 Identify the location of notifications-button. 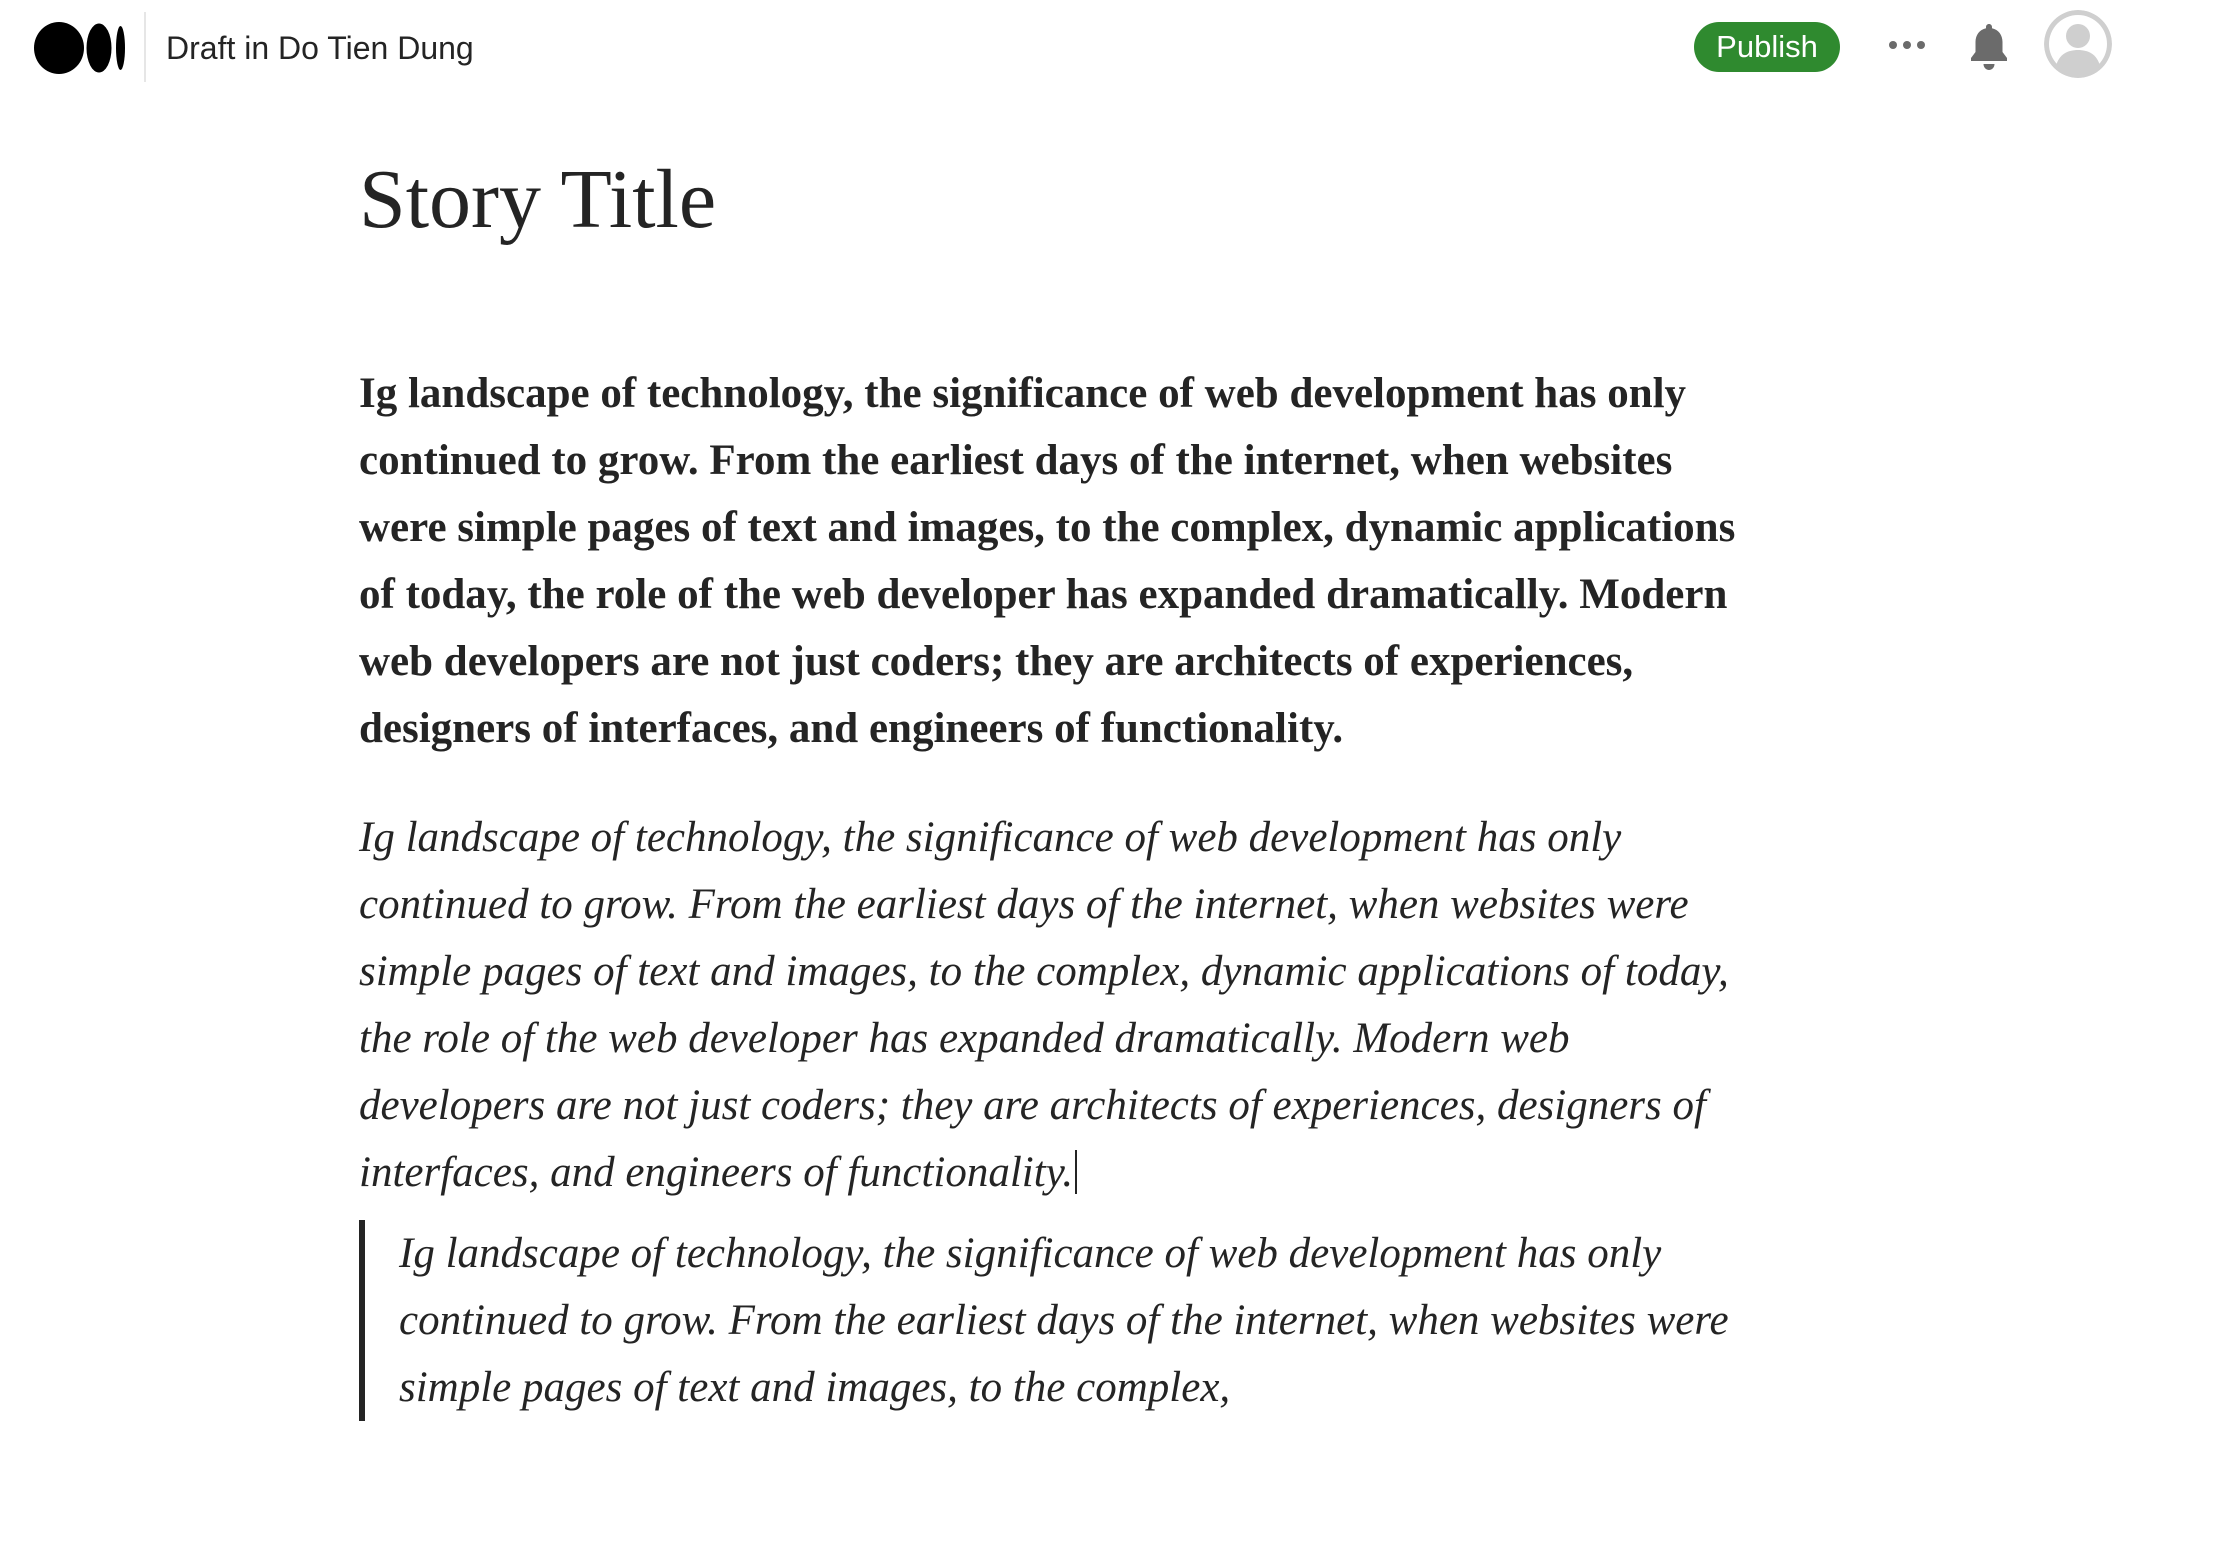
(1989, 46).